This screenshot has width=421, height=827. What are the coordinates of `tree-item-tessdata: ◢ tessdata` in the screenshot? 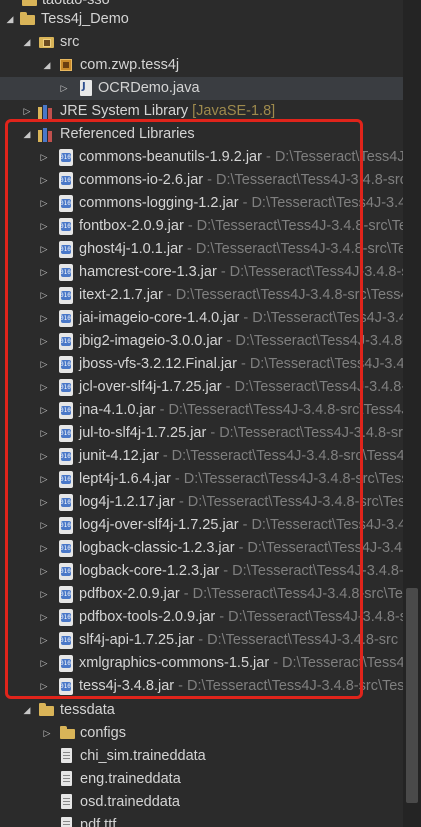 It's located at (201, 710).